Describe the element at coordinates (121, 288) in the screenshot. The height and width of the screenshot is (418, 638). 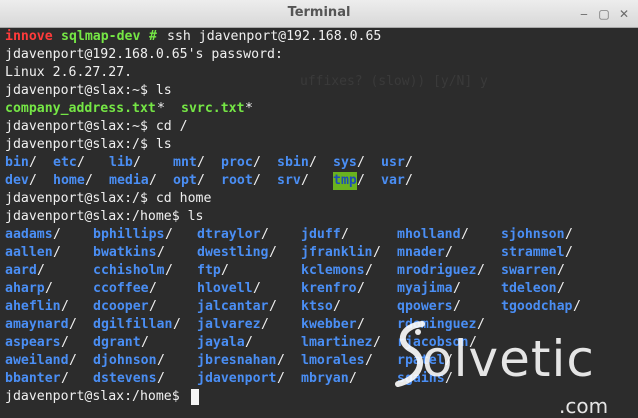
I see `home-dir-ccoffee: ccoffee` at that location.